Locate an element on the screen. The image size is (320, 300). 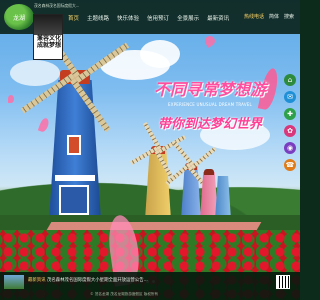
site-logo: 龙湖 is located at coordinates (19, 17).